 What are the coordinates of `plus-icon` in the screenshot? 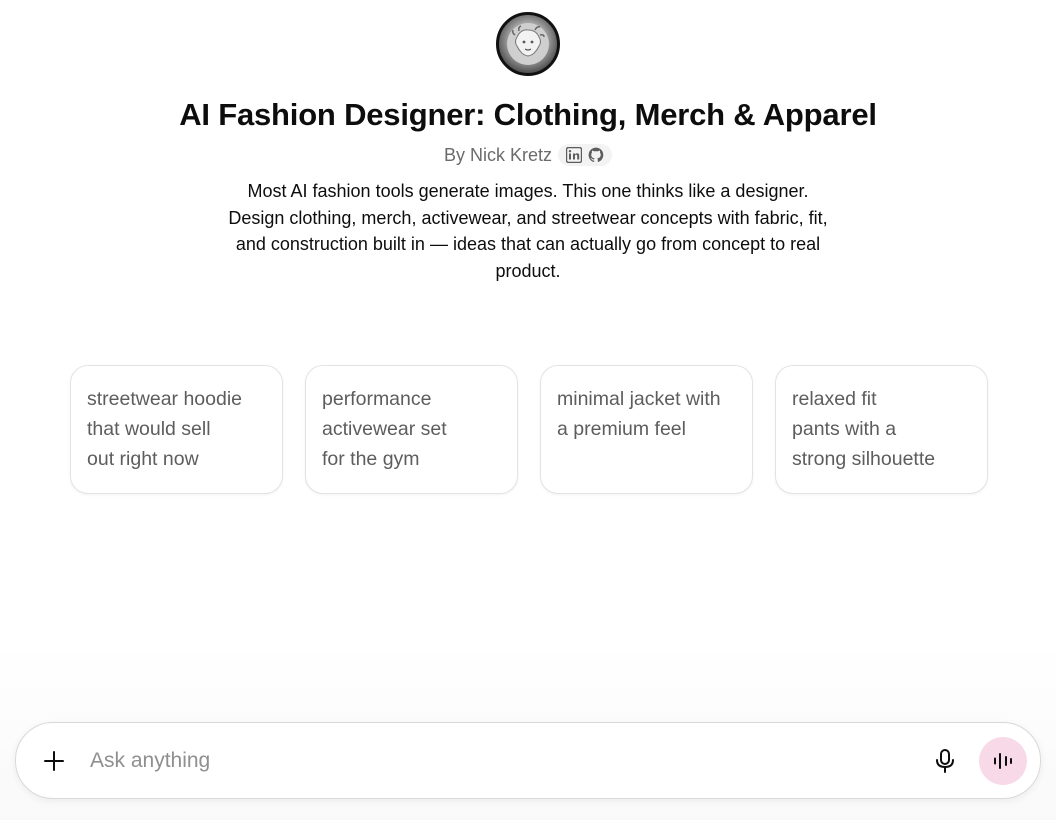 It's located at (54, 760).